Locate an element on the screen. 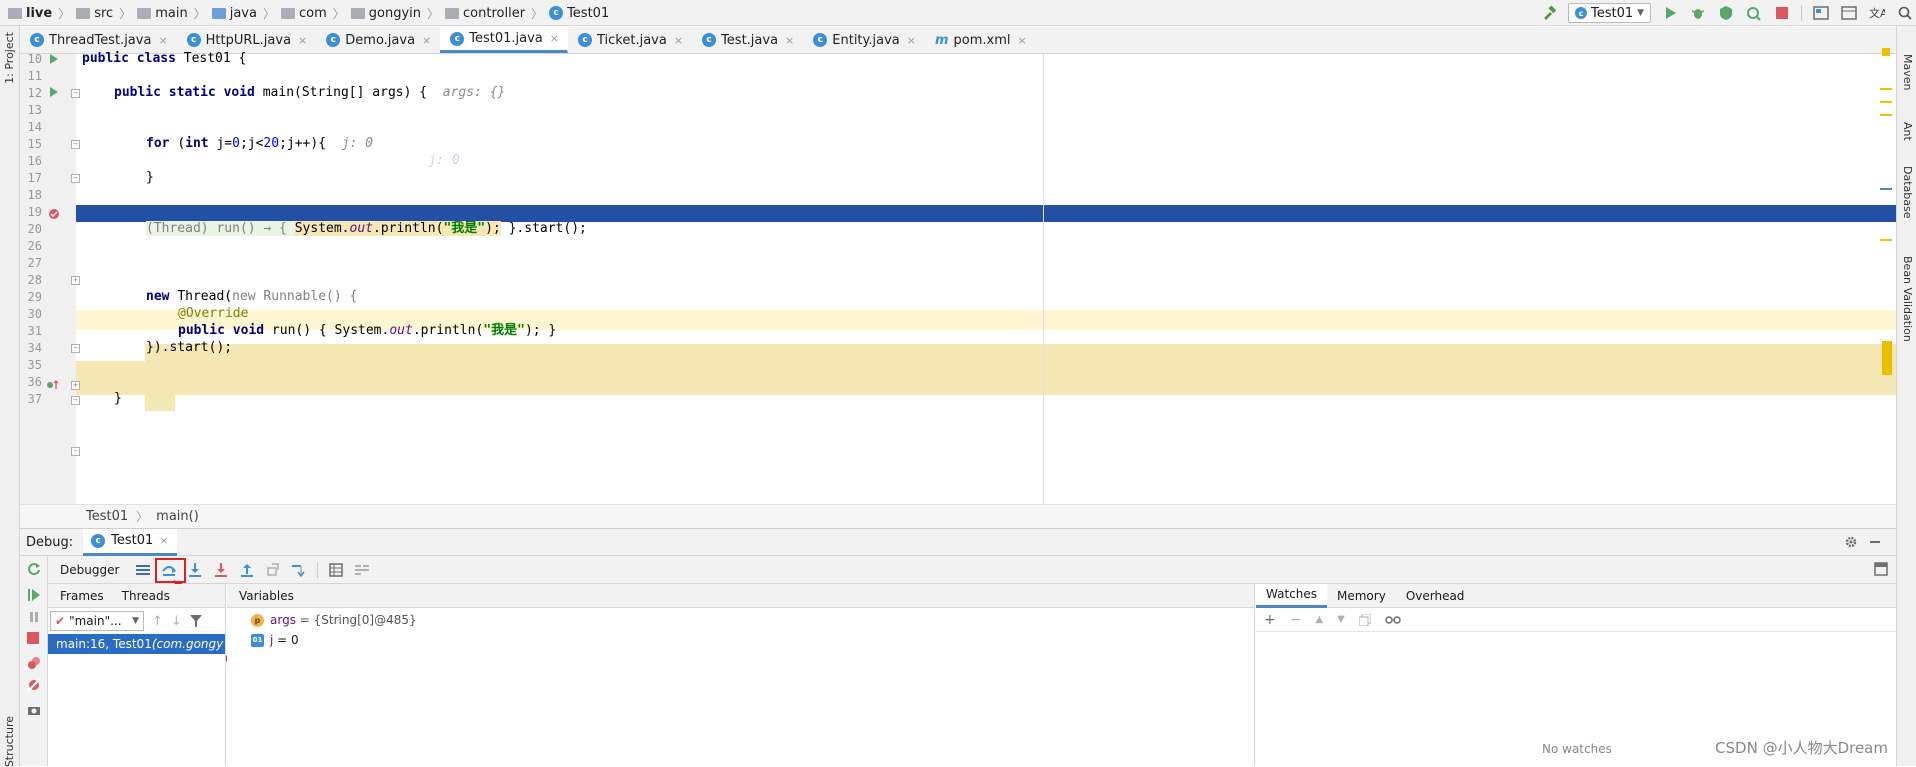 This screenshot has height=767, width=1916. copy-icon is located at coordinates (1365, 620).